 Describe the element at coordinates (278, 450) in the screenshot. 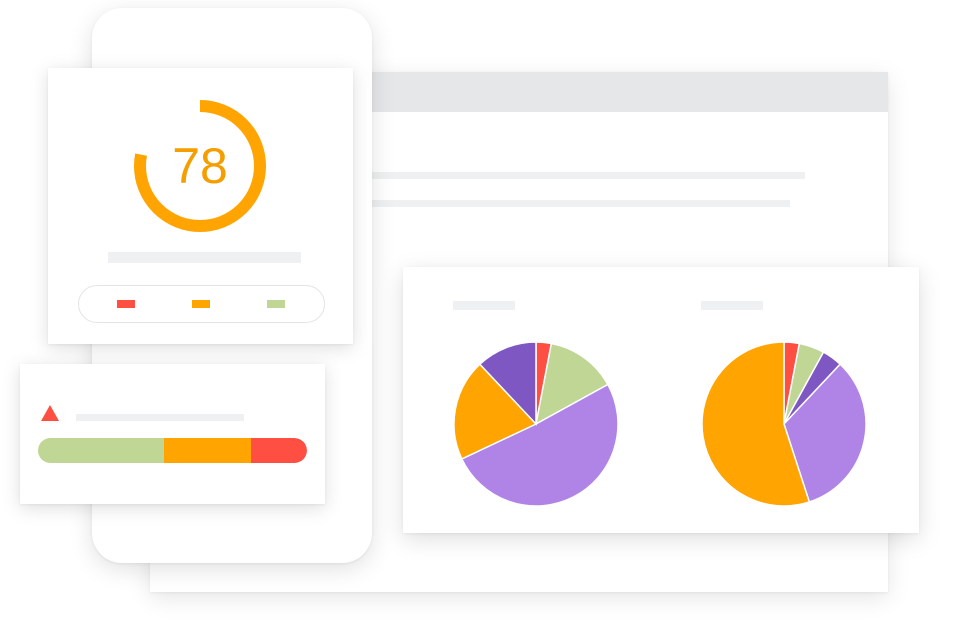

I see `progress-segment-fail` at that location.